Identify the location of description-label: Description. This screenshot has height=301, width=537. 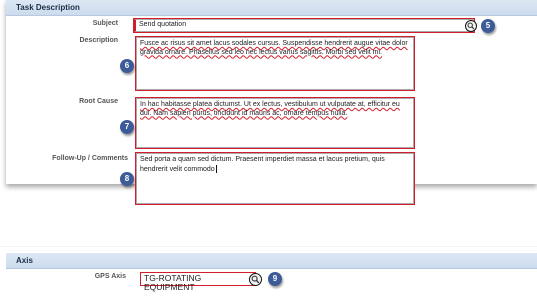
(98, 40).